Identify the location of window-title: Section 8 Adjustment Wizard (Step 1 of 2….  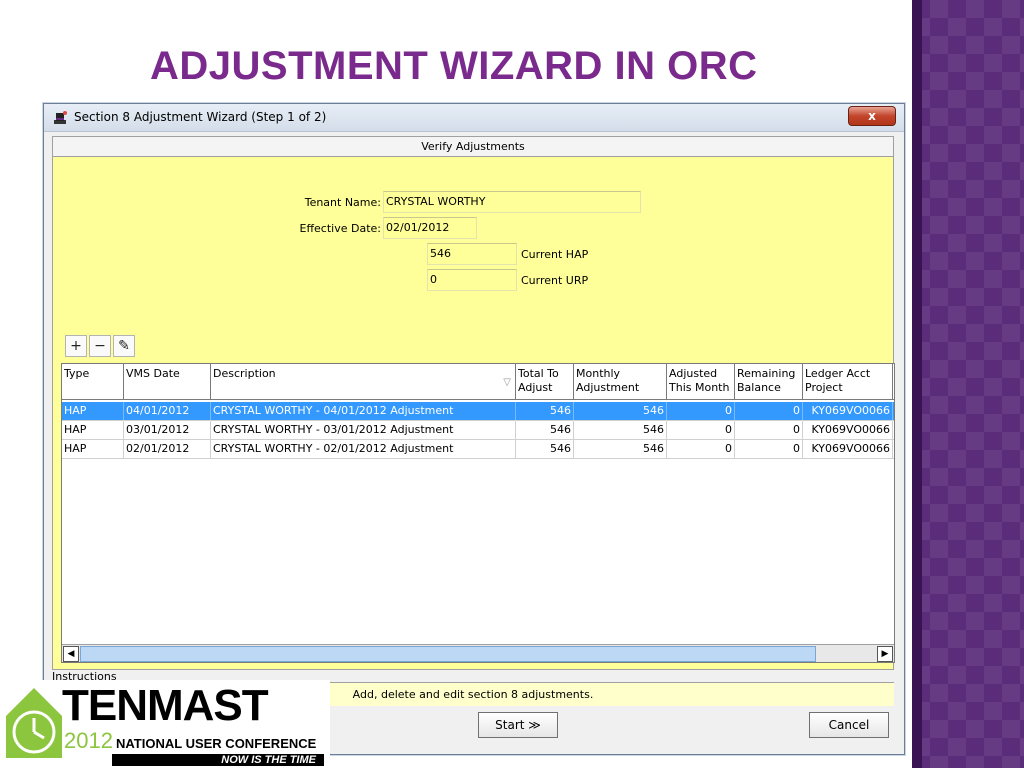
(200, 117).